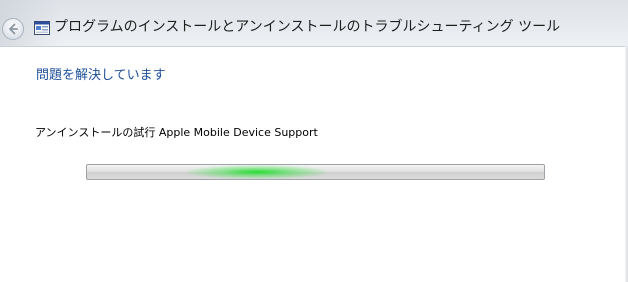  Describe the element at coordinates (176, 132) in the screenshot. I see `status-message: アンインストールの試行 Apple Mobile Device Support` at that location.